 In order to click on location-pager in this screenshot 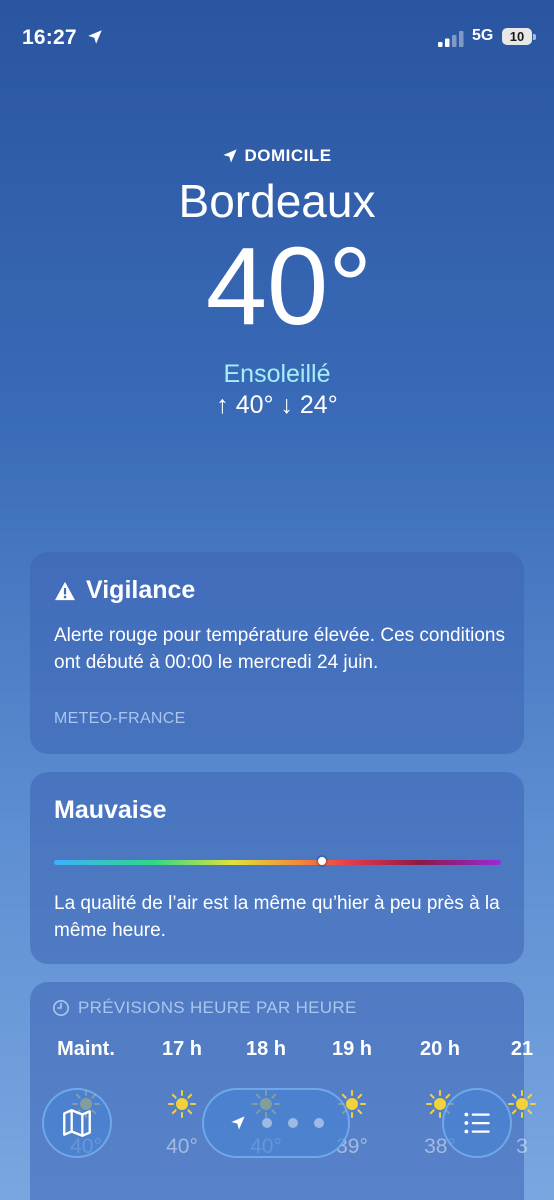, I will do `click(276, 1123)`.